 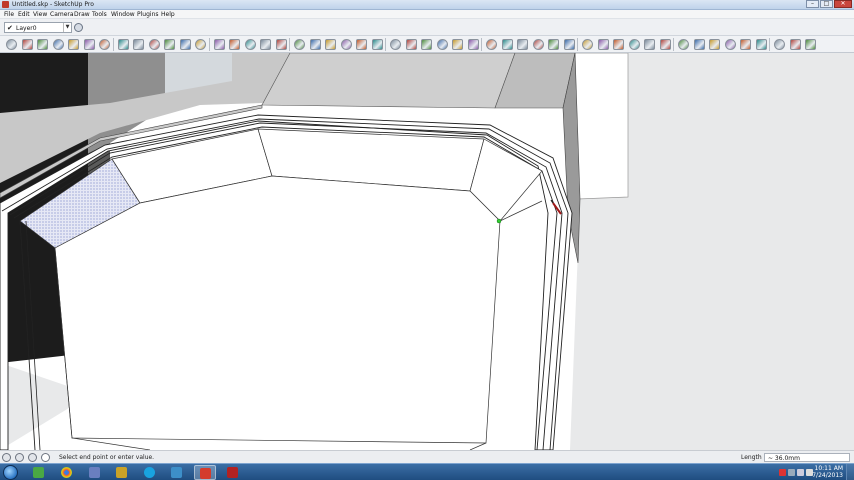 I want to click on menu-tools: Tools, so click(x=99, y=14).